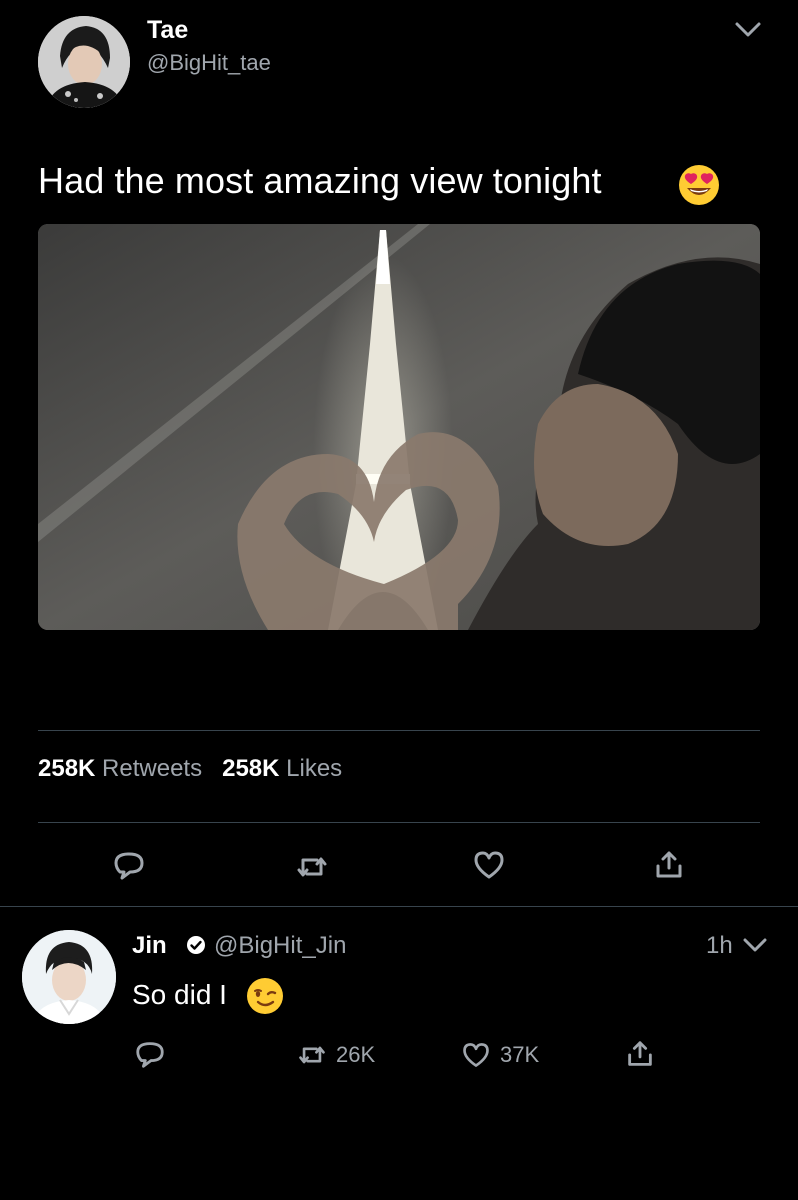 The height and width of the screenshot is (1200, 798). Describe the element at coordinates (265, 996) in the screenshot. I see `winking-face-emoji-icon` at that location.